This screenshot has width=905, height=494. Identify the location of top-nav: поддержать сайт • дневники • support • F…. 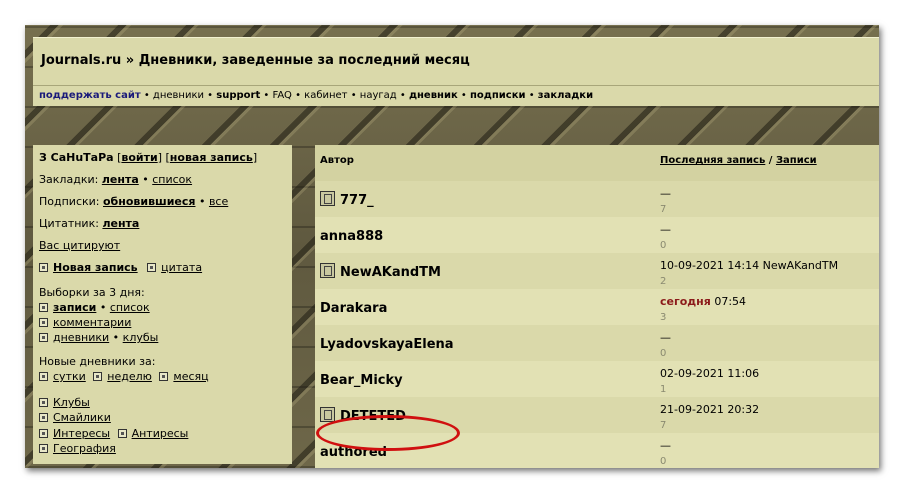
(456, 96).